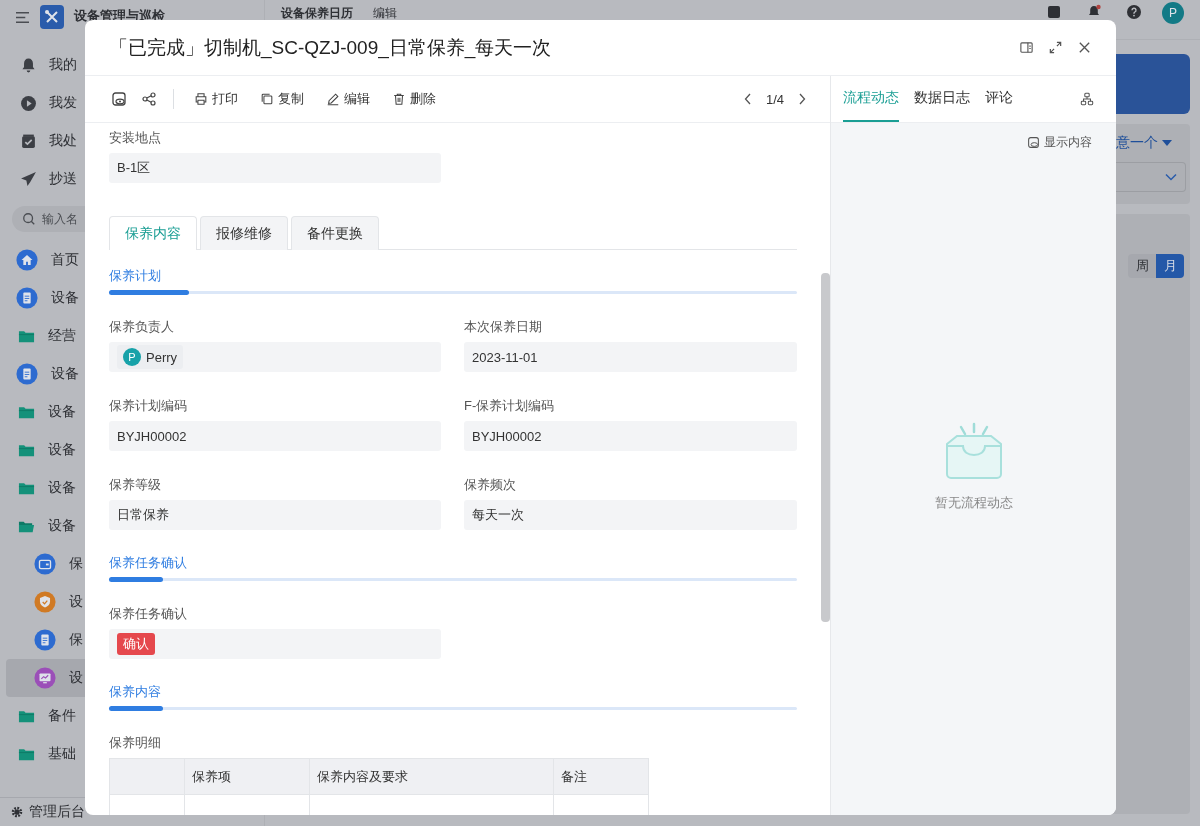 This screenshot has width=1200, height=826. Describe the element at coordinates (136, 644) in the screenshot. I see `status-tag: 确认` at that location.